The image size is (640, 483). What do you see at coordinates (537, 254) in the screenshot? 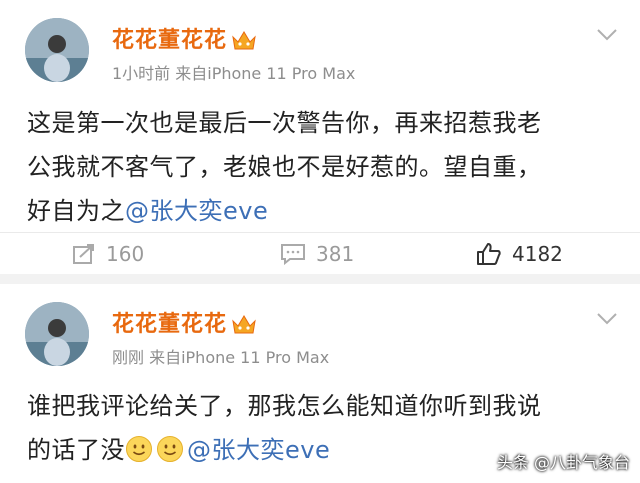
I see `like-count: 4182` at bounding box center [537, 254].